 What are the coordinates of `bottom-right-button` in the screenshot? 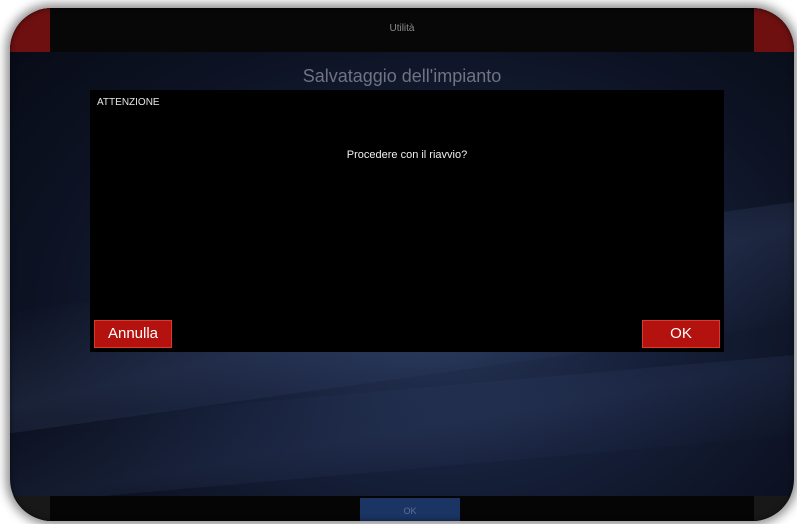 It's located at (774, 508).